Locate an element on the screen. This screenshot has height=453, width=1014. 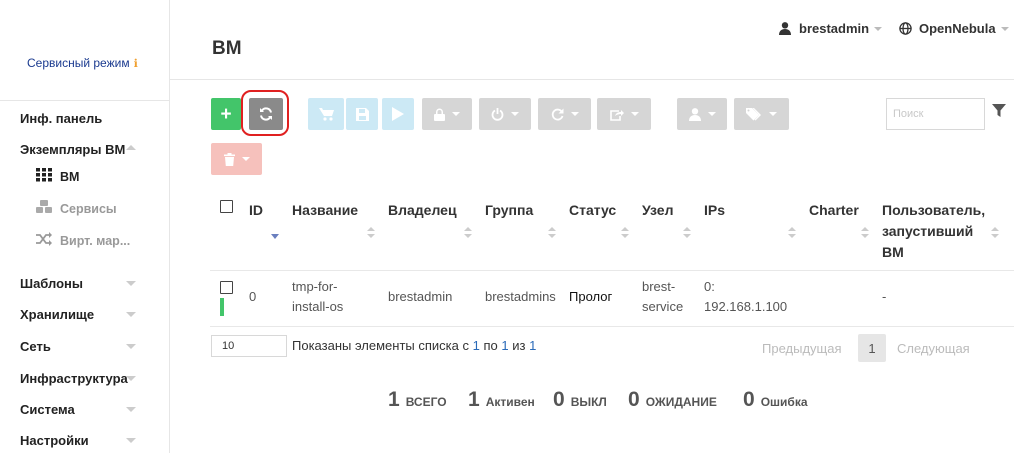
save-button is located at coordinates (362, 114).